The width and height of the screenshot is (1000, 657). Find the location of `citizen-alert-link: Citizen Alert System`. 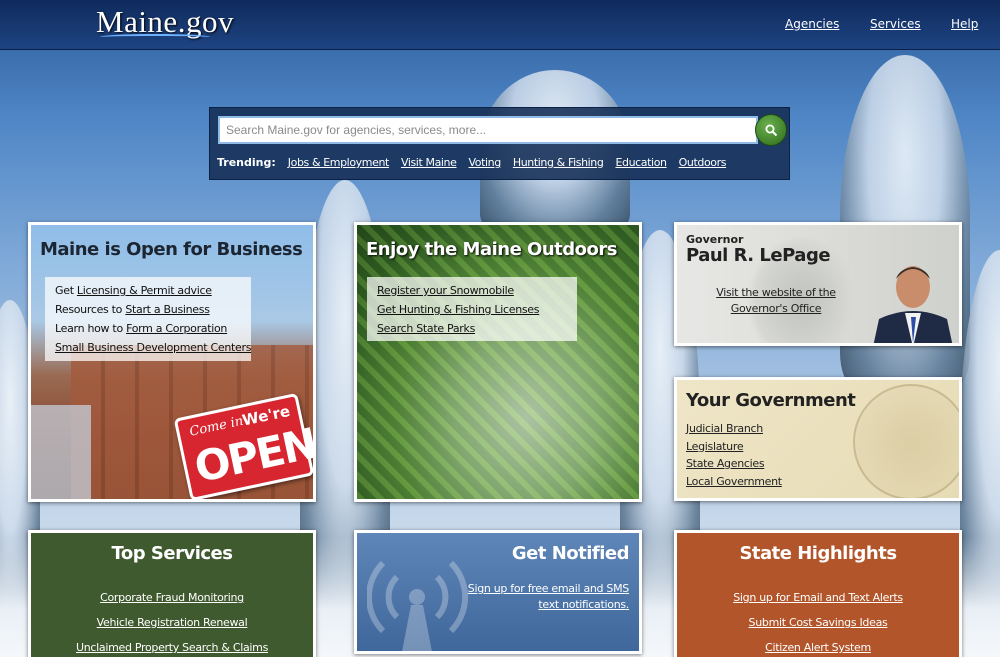

citizen-alert-link: Citizen Alert System is located at coordinates (818, 646).